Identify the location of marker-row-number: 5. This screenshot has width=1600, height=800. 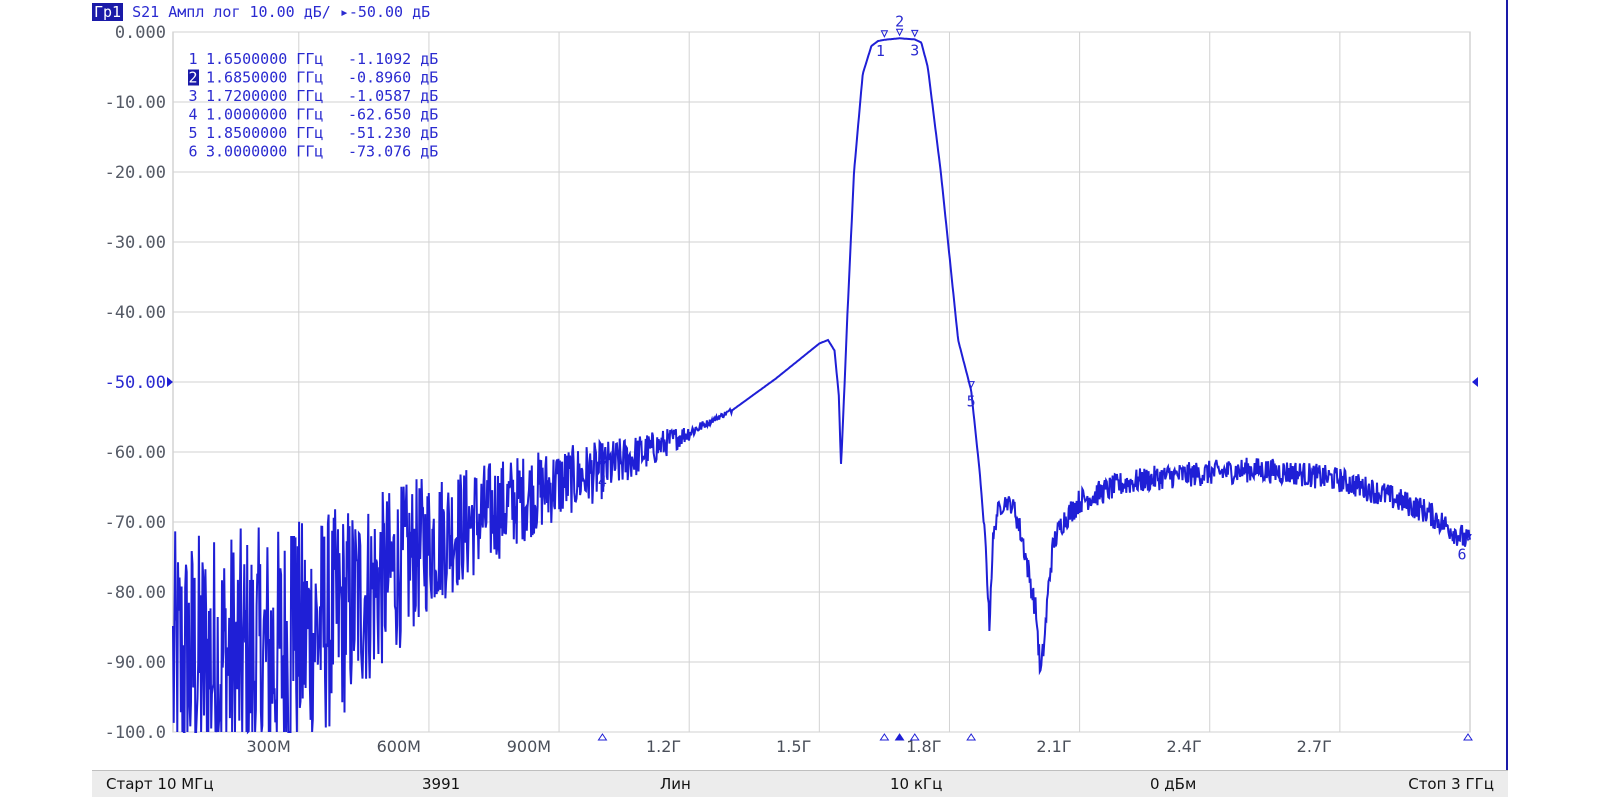
(192, 133).